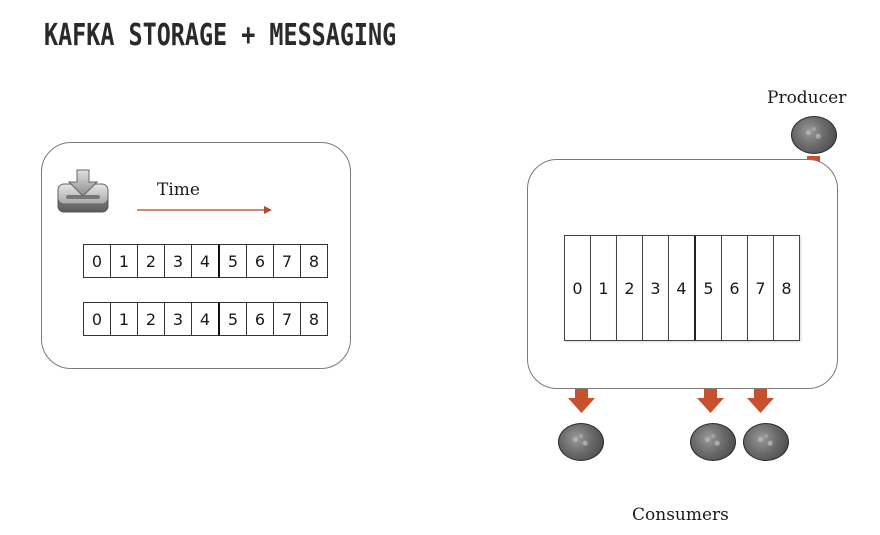  What do you see at coordinates (655, 288) in the screenshot?
I see `partition-offset-cell: 3` at bounding box center [655, 288].